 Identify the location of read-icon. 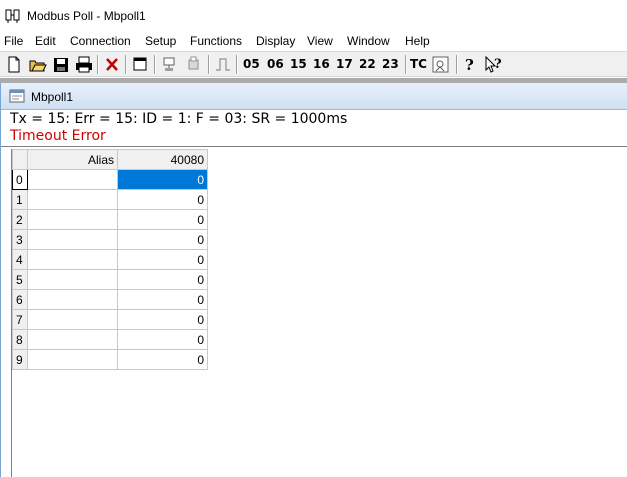
(170, 64).